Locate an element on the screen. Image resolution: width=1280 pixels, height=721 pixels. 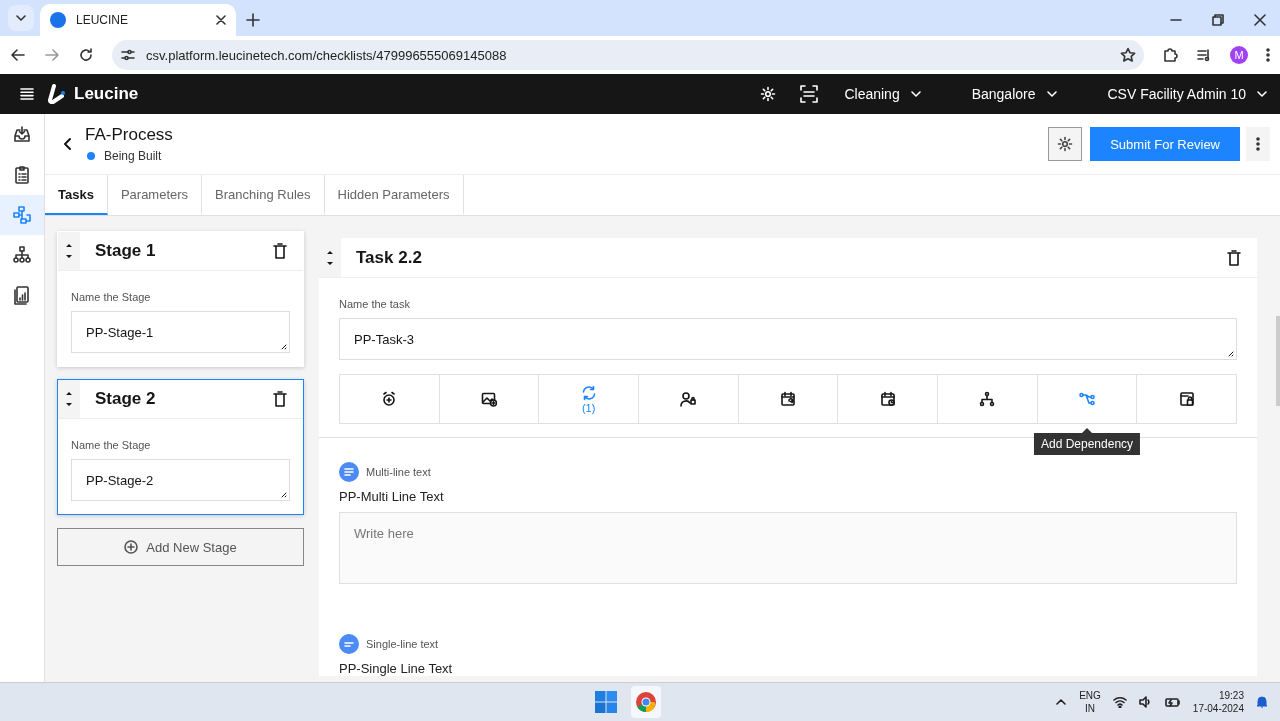
back-arrow-icon is located at coordinates (18, 55).